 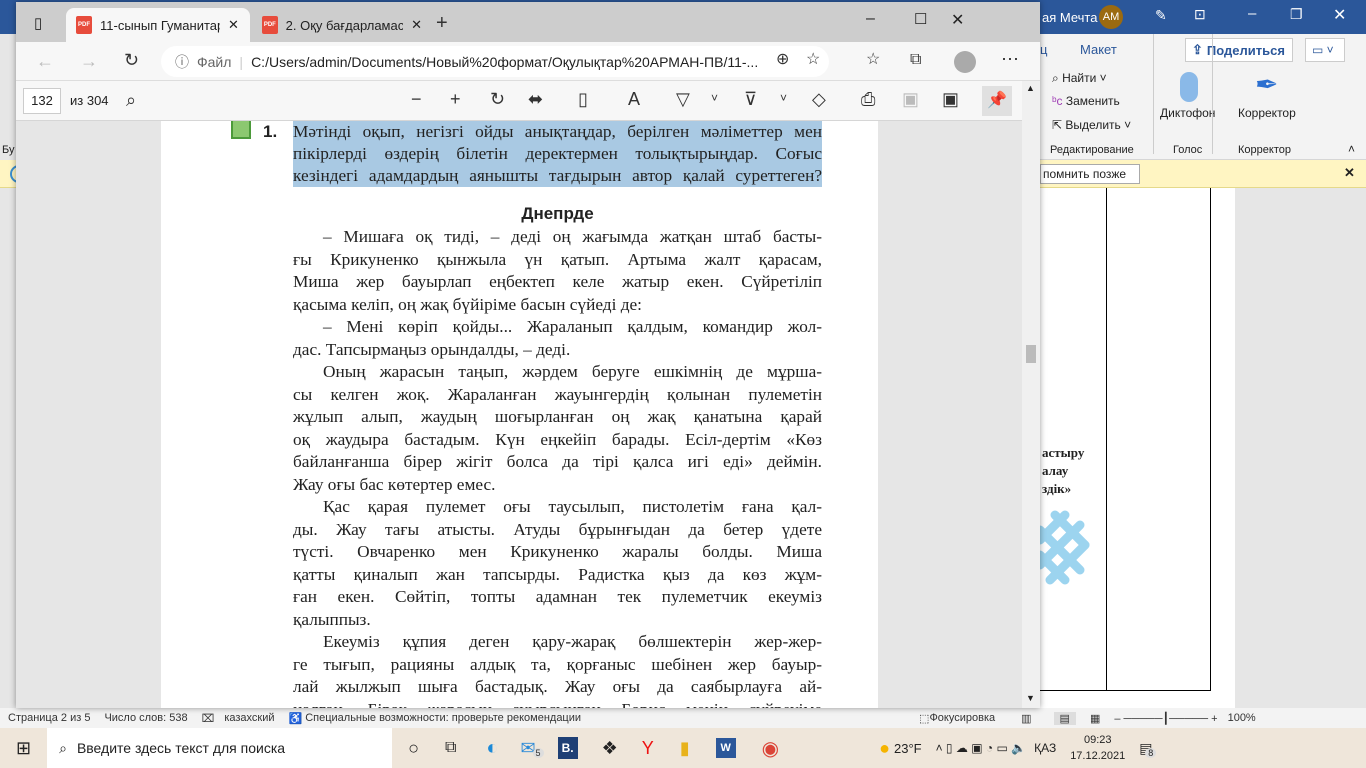 I want to click on add-favorite-icon: ☆, so click(x=813, y=60).